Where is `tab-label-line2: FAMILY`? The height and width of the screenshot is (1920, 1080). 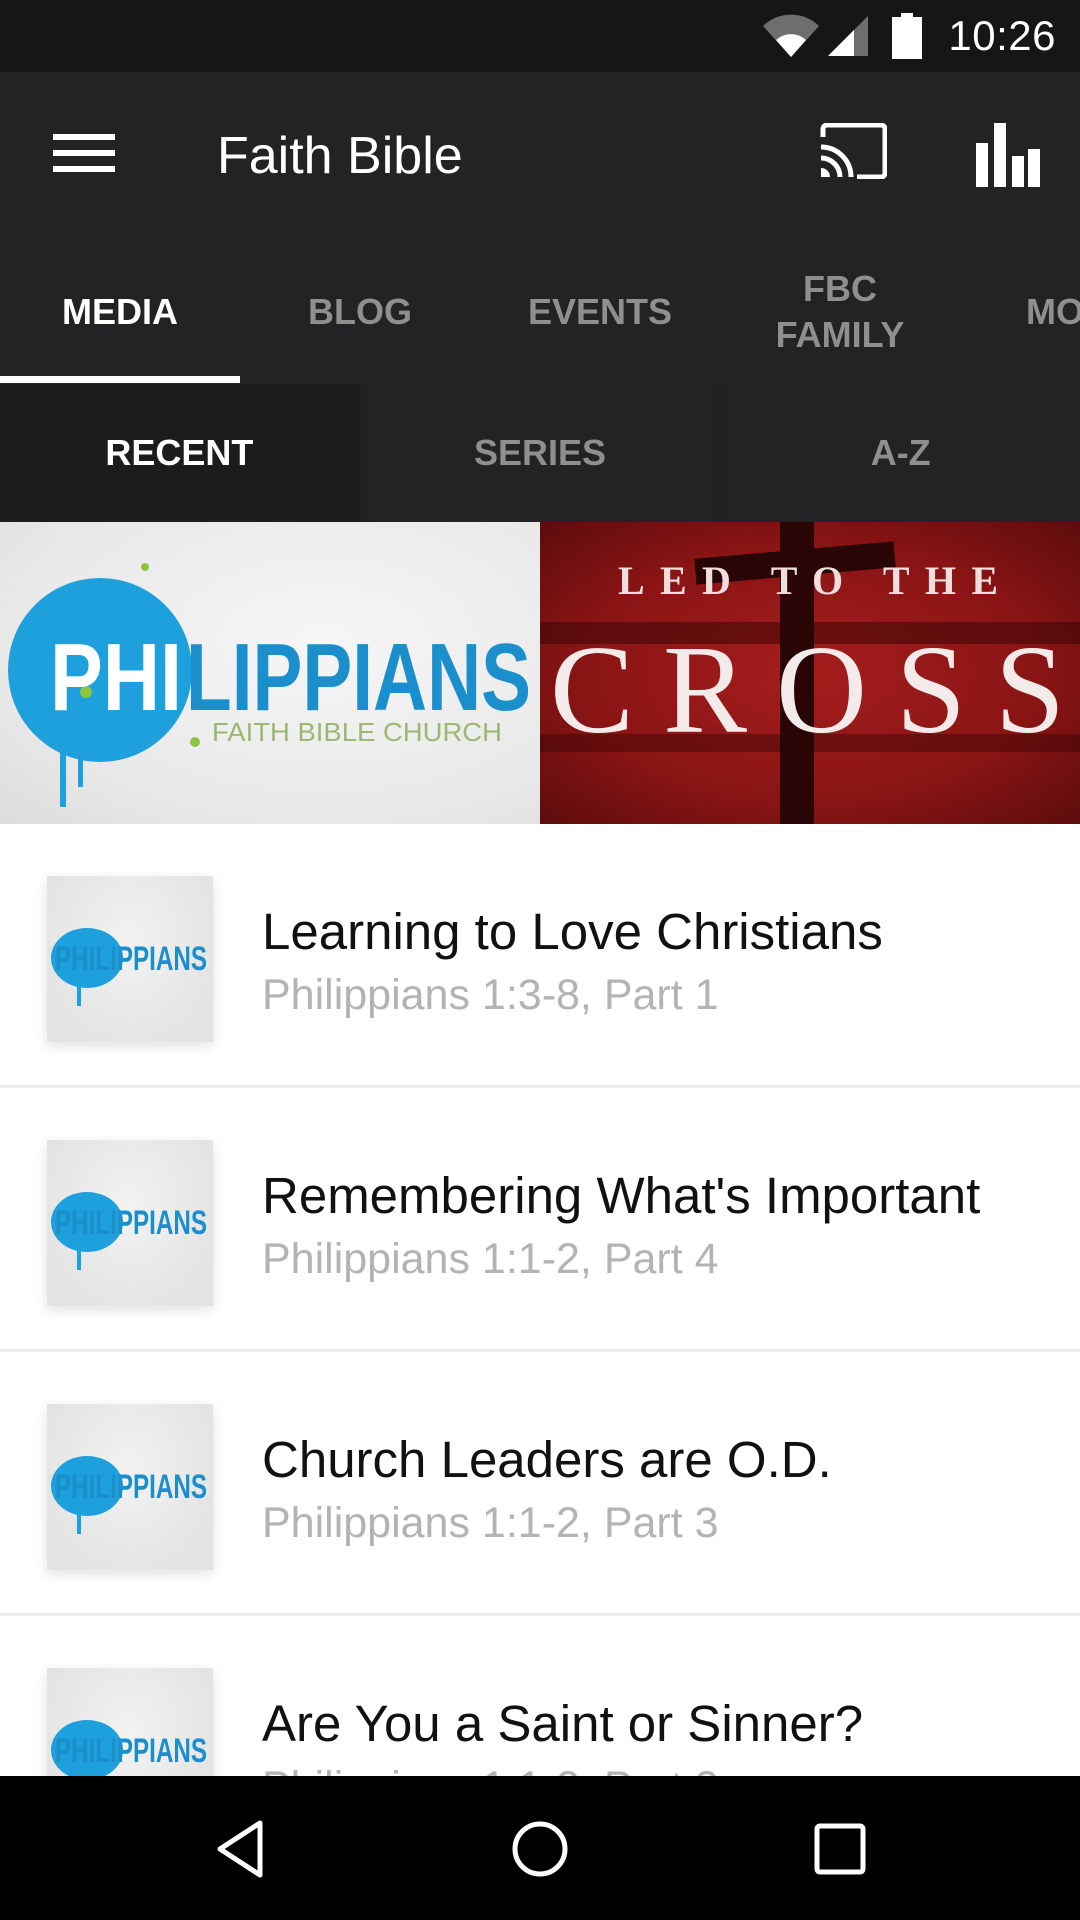 tab-label-line2: FAMILY is located at coordinates (840, 334).